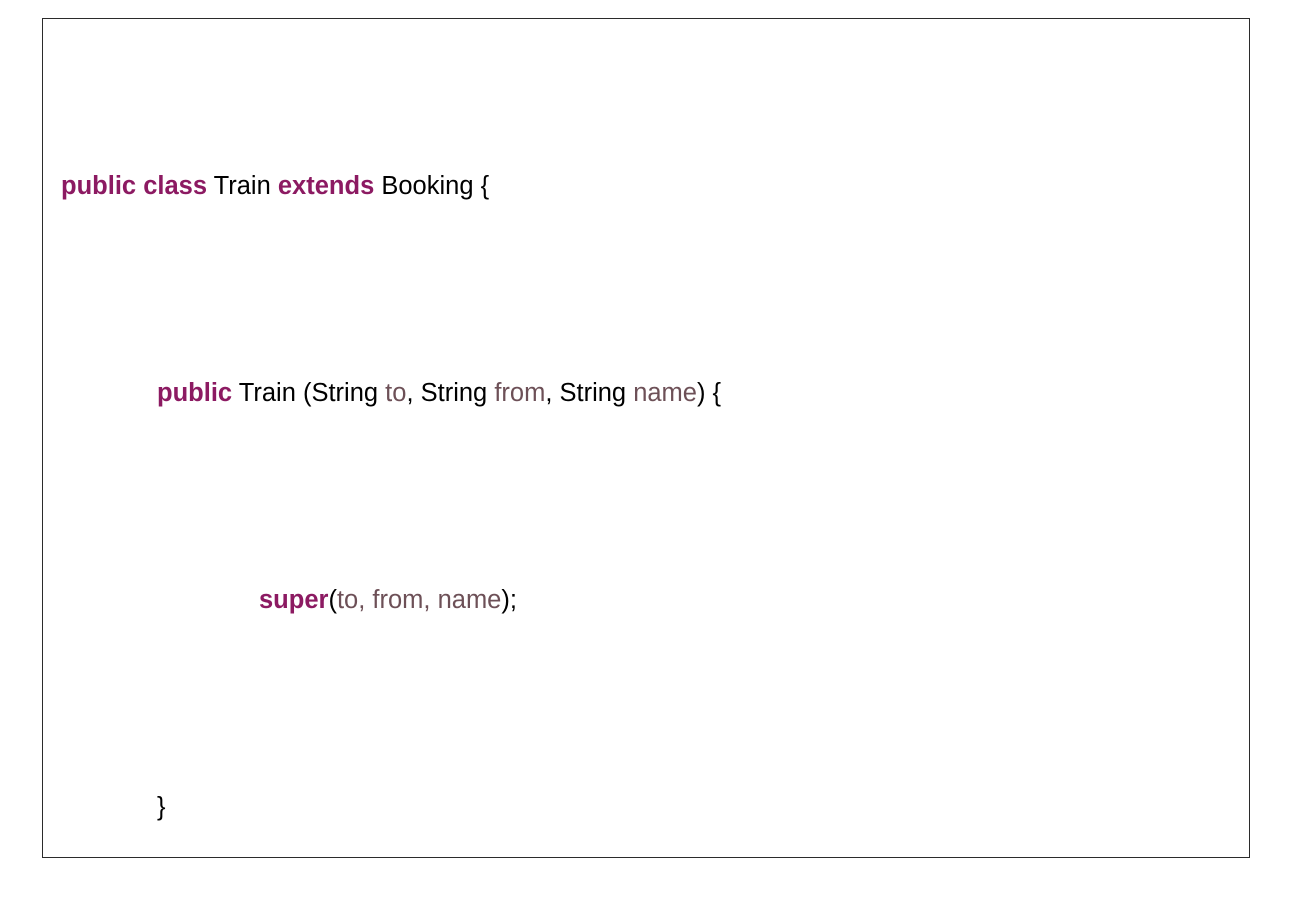 This screenshot has height=924, width=1312. What do you see at coordinates (650, 823) in the screenshot?
I see `code-line-4: }` at bounding box center [650, 823].